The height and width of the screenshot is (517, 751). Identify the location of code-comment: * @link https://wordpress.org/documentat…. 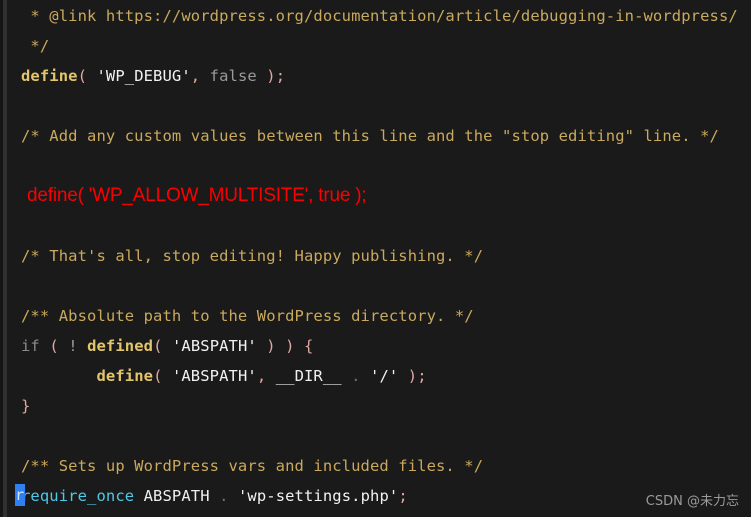
(379, 16).